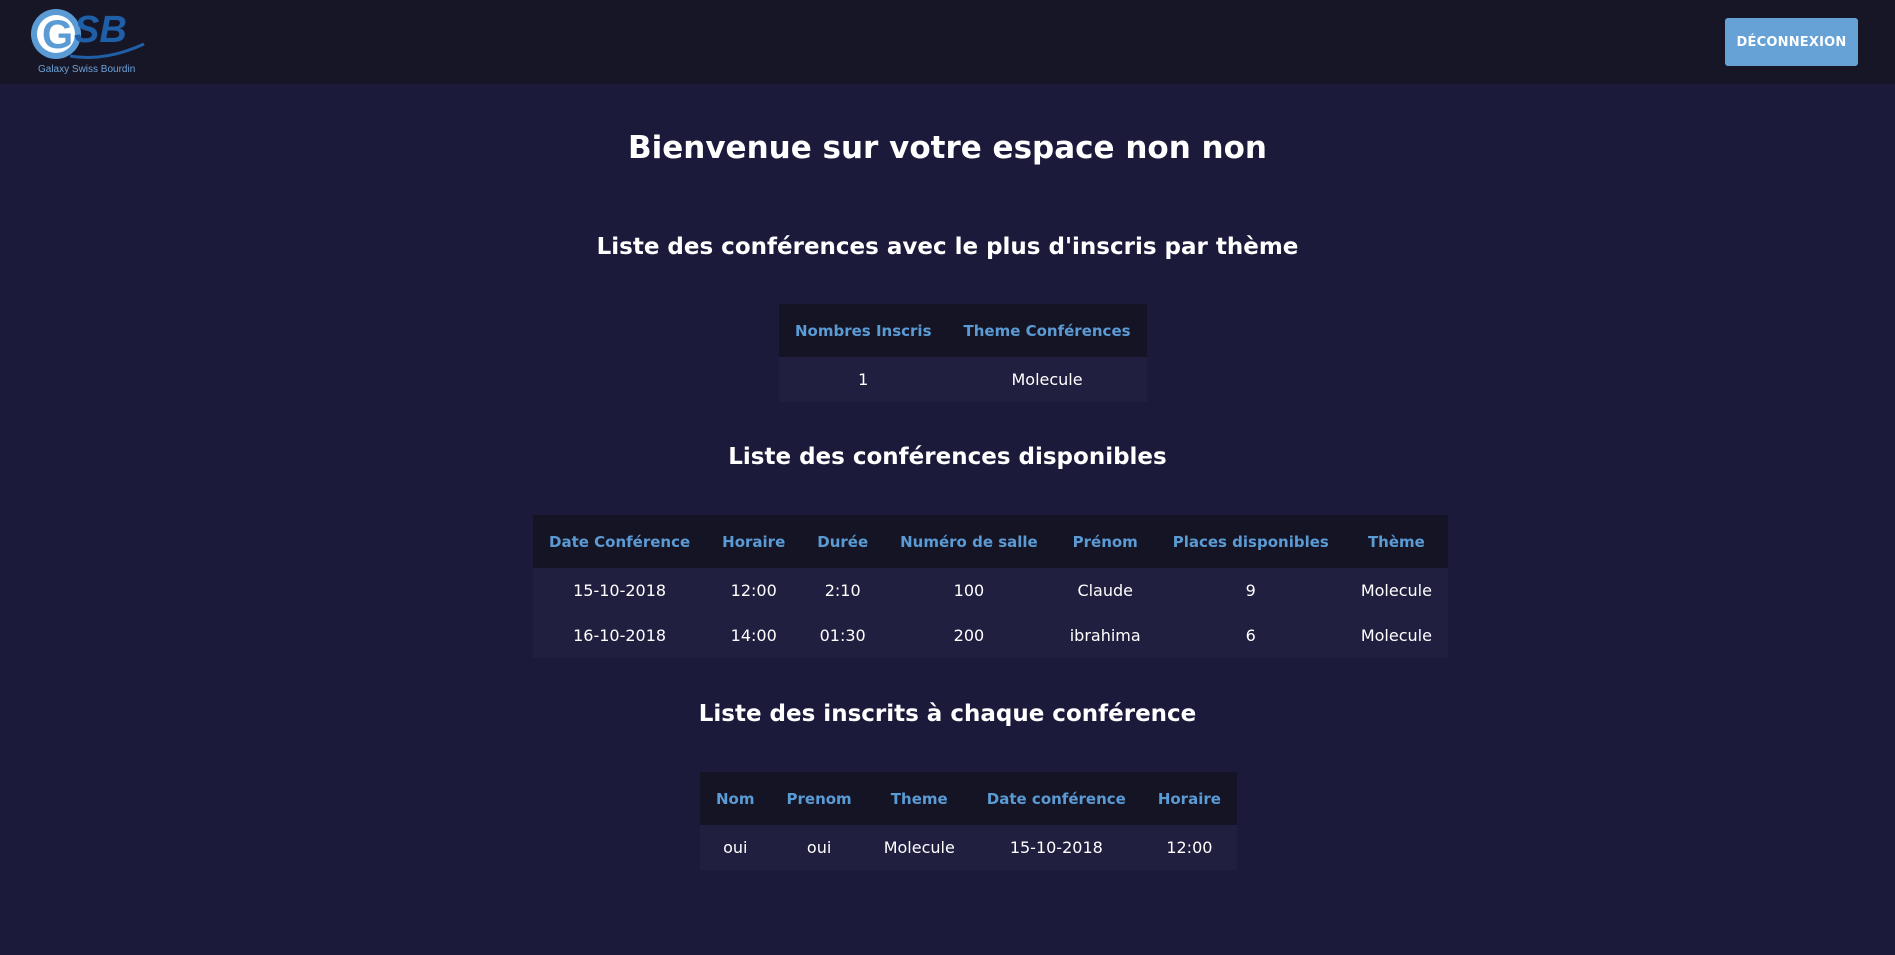 This screenshot has width=1895, height=955. I want to click on column-header: Theme, so click(919, 798).